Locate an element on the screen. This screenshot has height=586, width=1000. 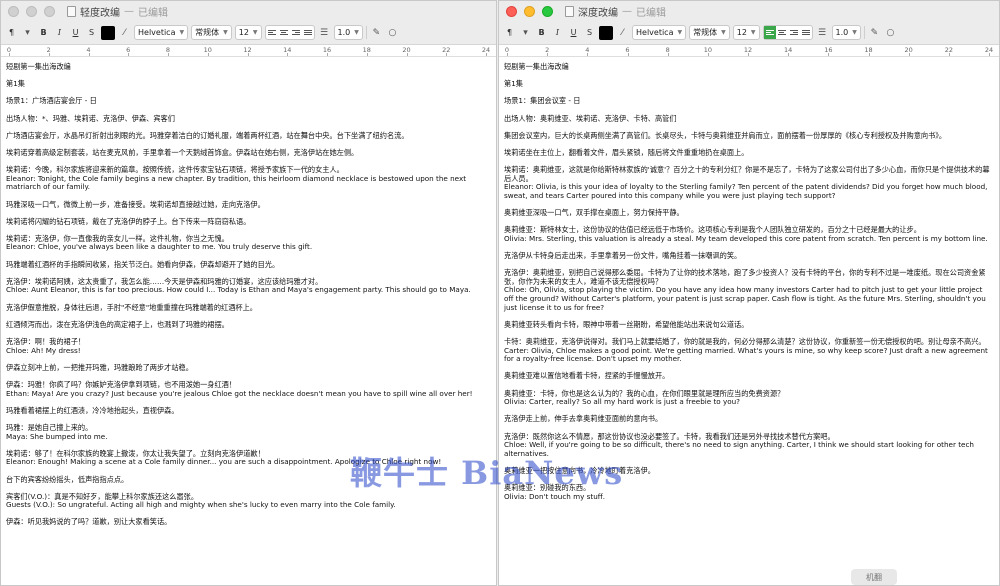
left-window-title: 轻度改编 is located at coordinates (100, 13).